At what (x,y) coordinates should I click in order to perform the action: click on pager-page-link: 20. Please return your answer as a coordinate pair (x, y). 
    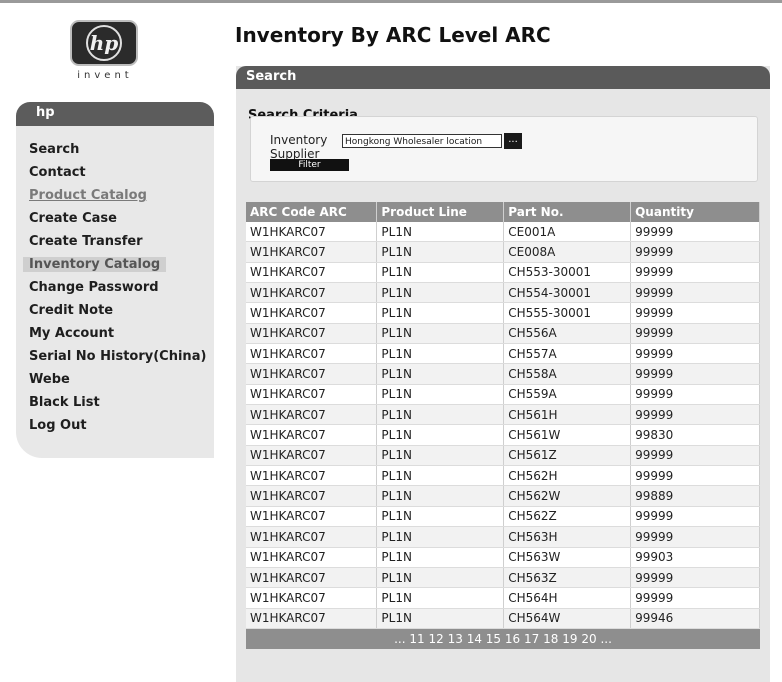
    Looking at the image, I should click on (588, 639).